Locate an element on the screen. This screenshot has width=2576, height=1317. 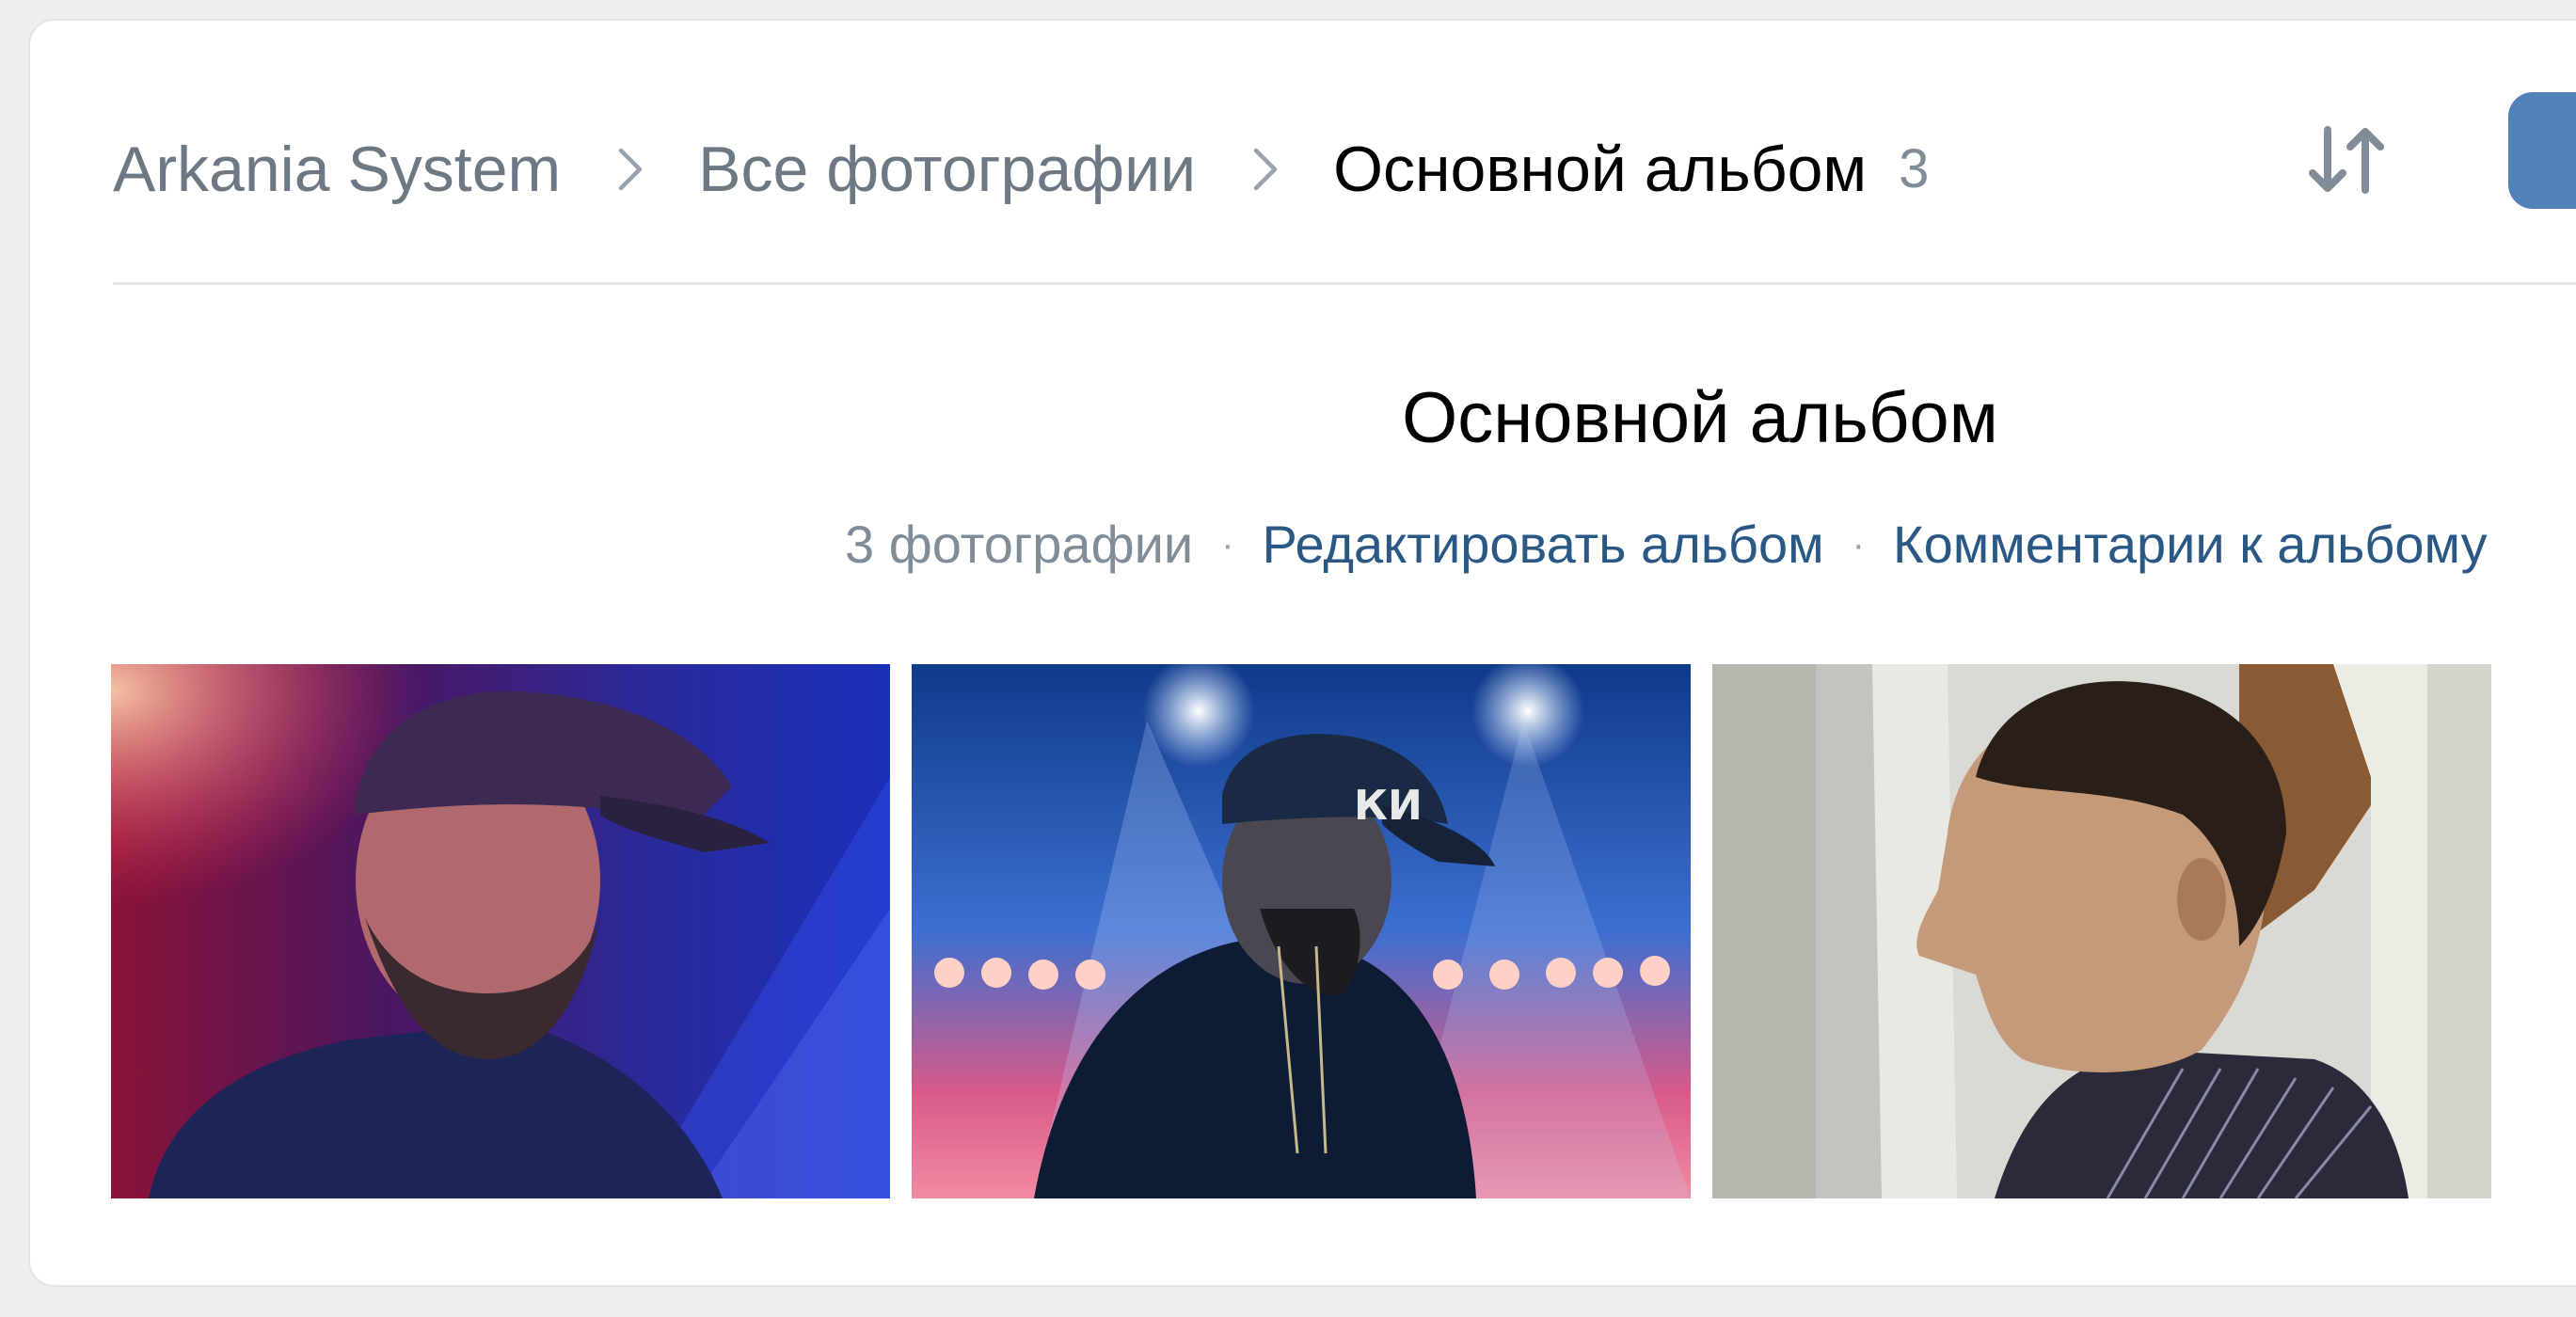
photo-3-image is located at coordinates (2101, 931).